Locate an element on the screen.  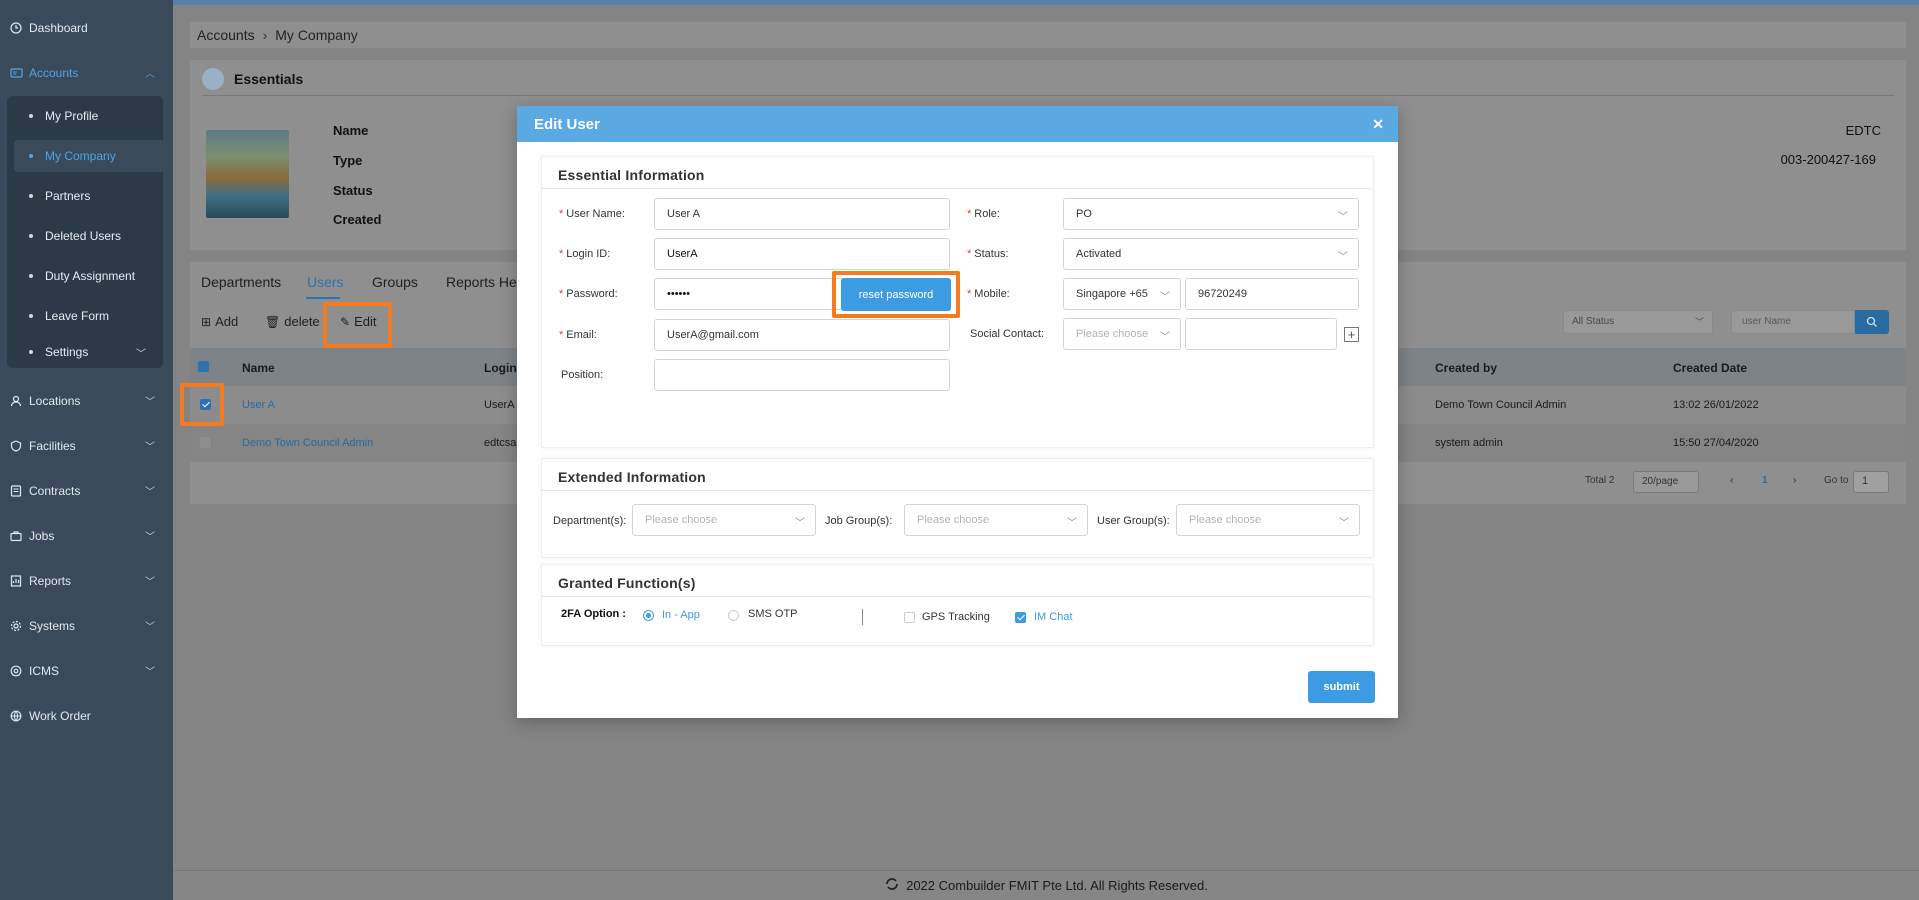
tab-users: Users is located at coordinates (325, 282).